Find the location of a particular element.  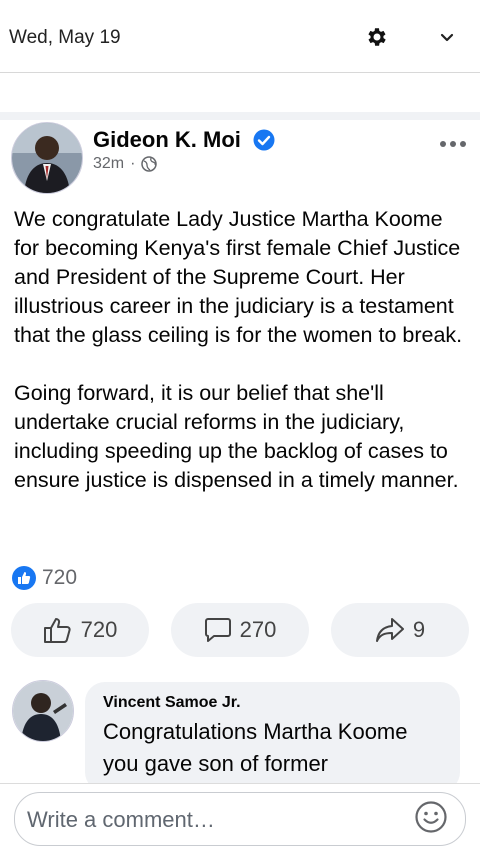

comment-button: 270 is located at coordinates (240, 630).